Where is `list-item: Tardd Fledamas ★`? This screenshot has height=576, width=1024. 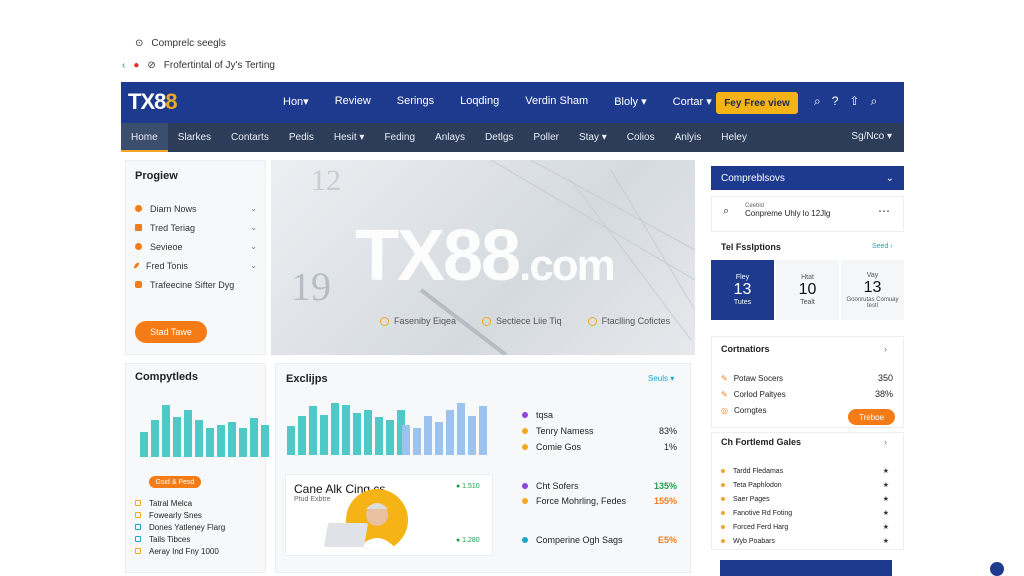
list-item: Tardd Fledamas ★ is located at coordinates (805, 471).